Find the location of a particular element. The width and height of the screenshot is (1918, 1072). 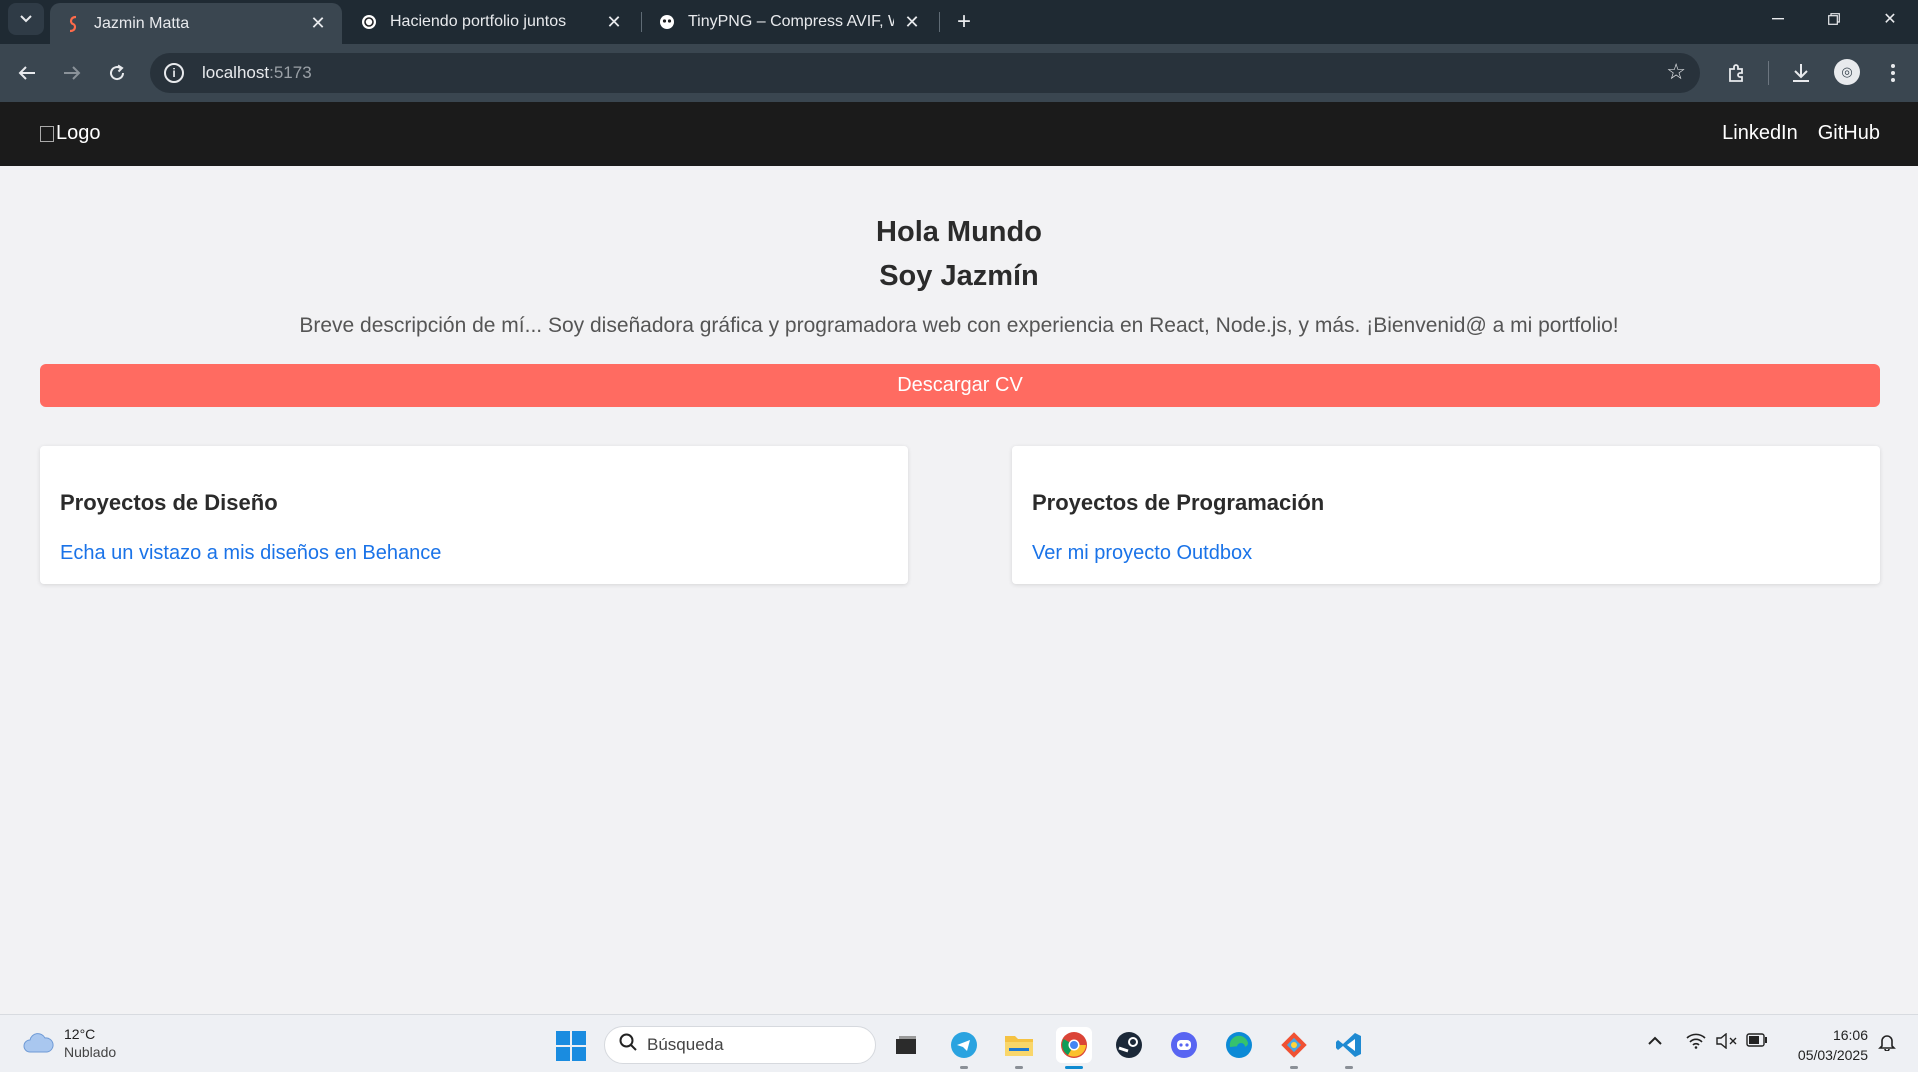

search-placeholder: Búsqueda is located at coordinates (685, 1044).